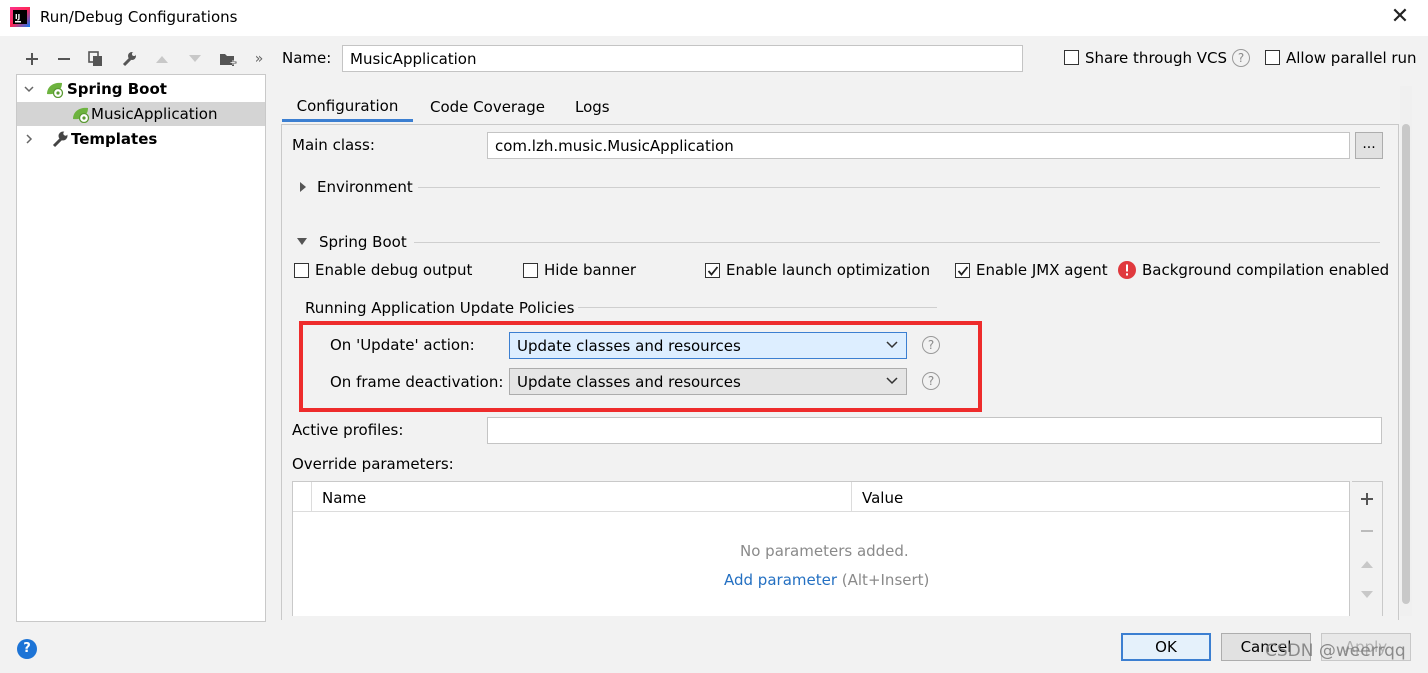 This screenshot has height=673, width=1428. I want to click on override-parameters-label: Override parameters:, so click(373, 464).